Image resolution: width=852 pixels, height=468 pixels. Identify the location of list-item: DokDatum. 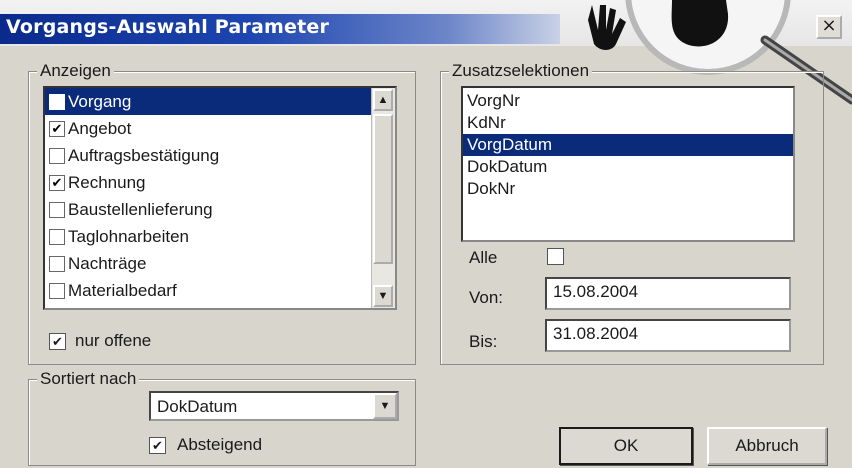
(628, 167).